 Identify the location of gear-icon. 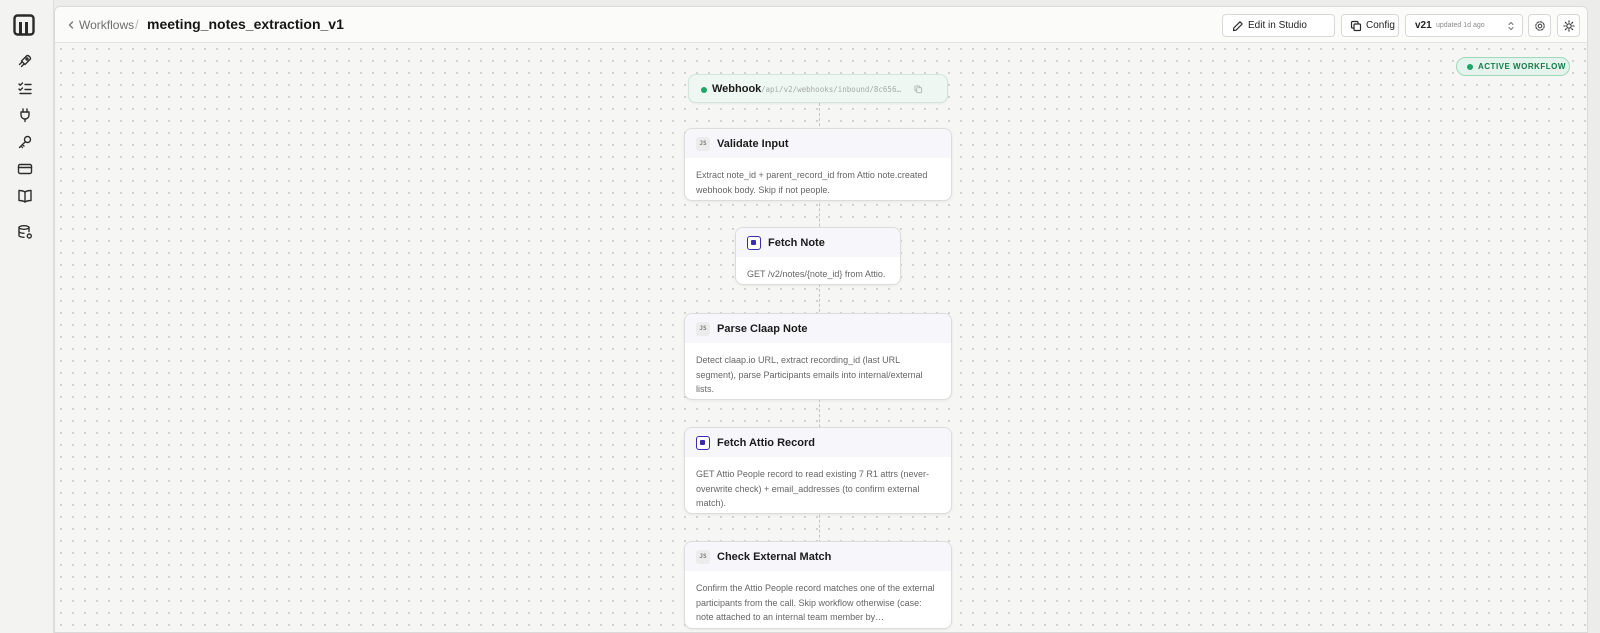
(1540, 26).